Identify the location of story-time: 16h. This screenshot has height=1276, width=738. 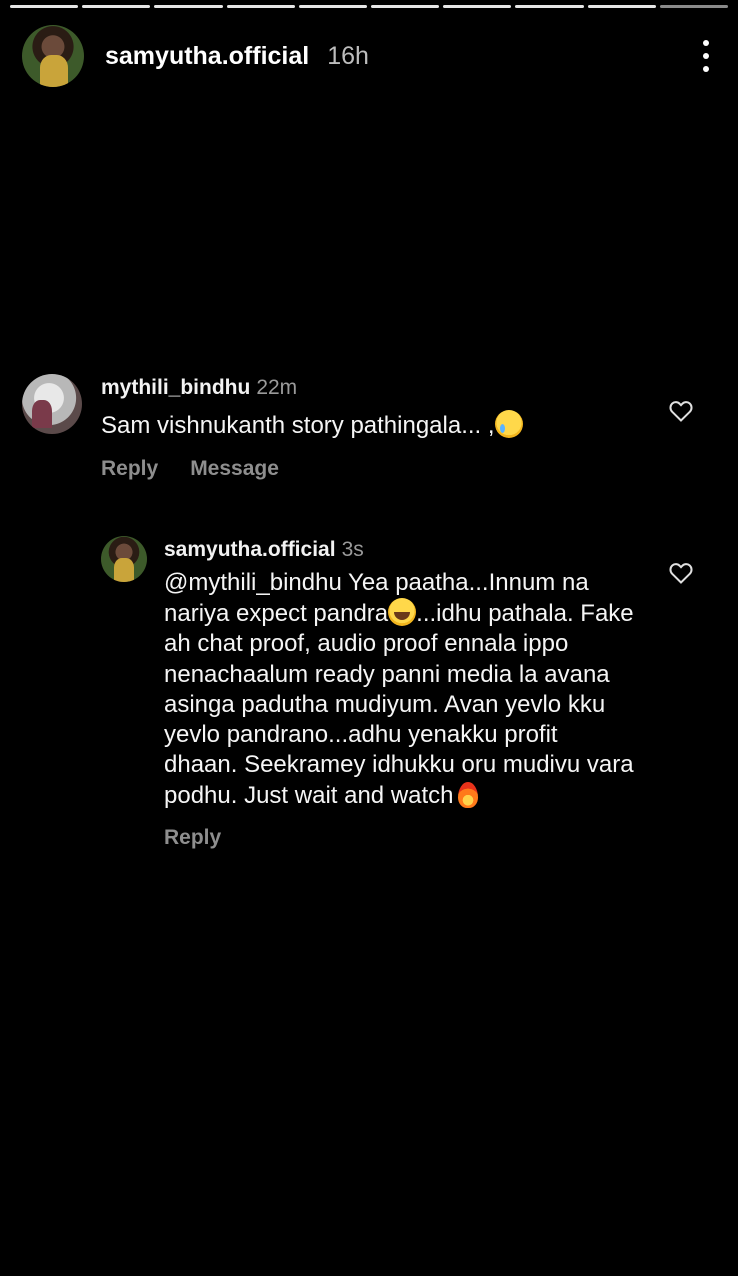
(348, 55).